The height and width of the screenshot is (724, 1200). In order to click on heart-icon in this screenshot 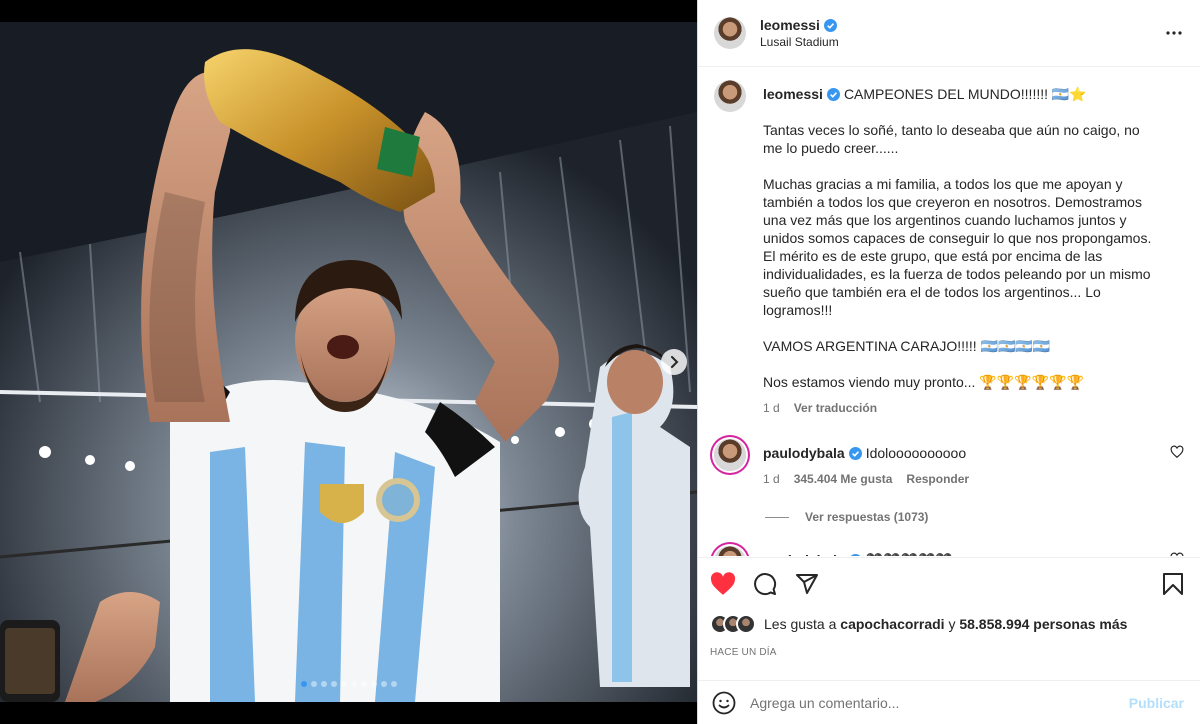, I will do `click(723, 583)`.